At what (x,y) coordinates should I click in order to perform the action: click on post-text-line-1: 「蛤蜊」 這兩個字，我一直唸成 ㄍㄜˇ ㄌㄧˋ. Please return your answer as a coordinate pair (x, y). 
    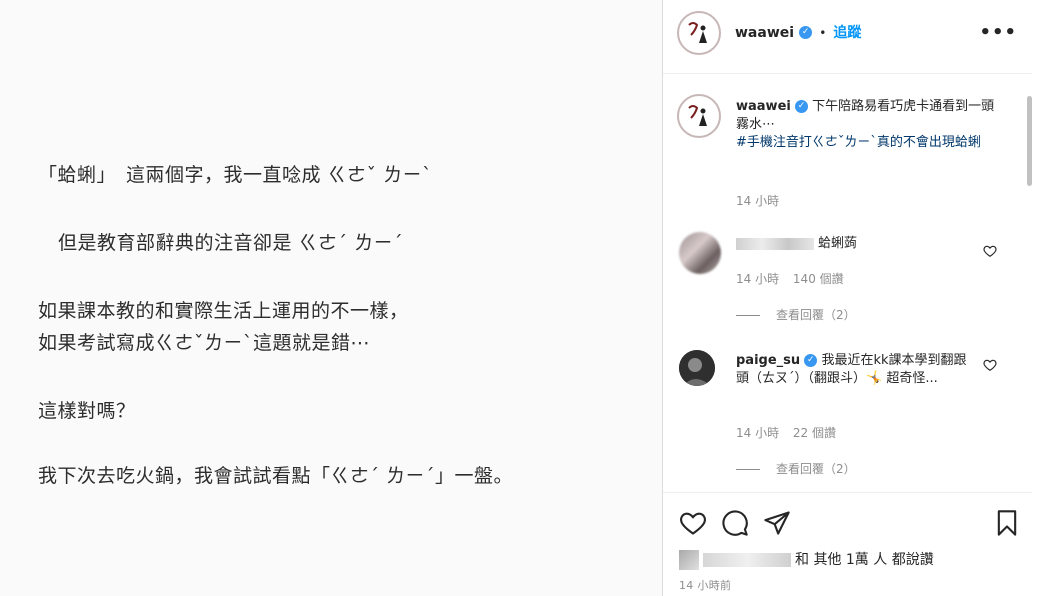
    Looking at the image, I should click on (235, 175).